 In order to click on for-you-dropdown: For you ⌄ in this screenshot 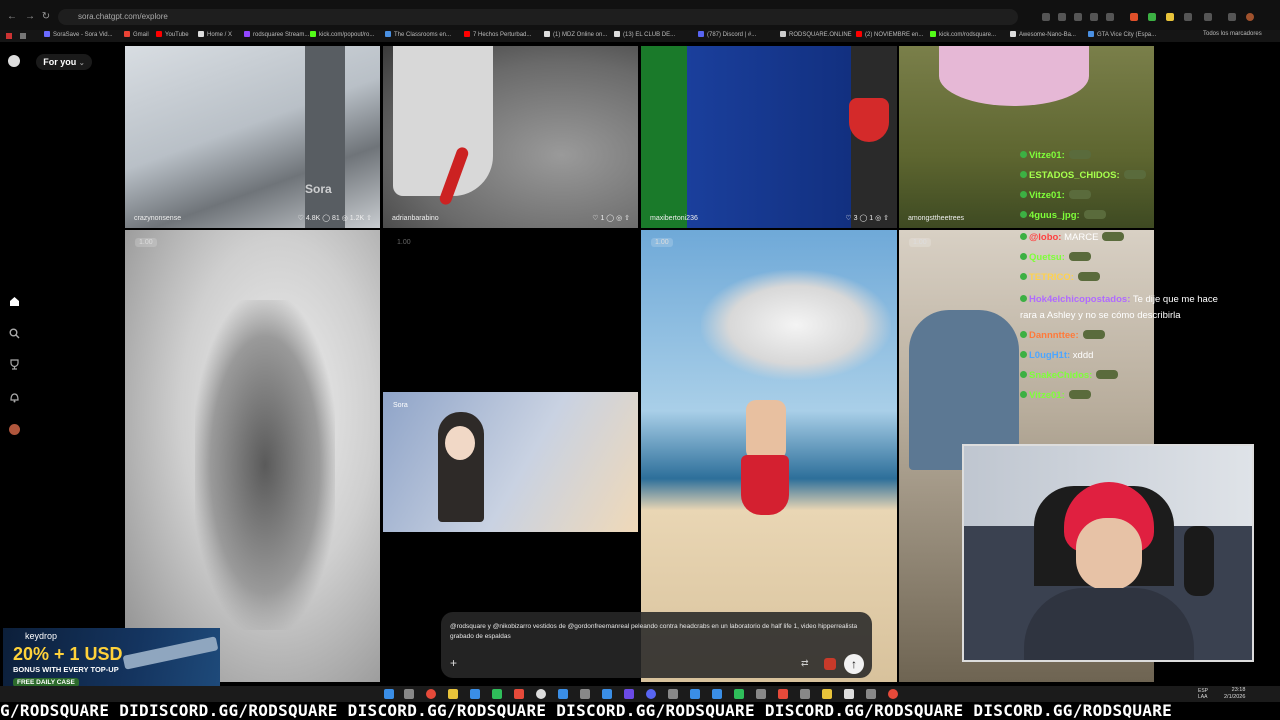, I will do `click(64, 62)`.